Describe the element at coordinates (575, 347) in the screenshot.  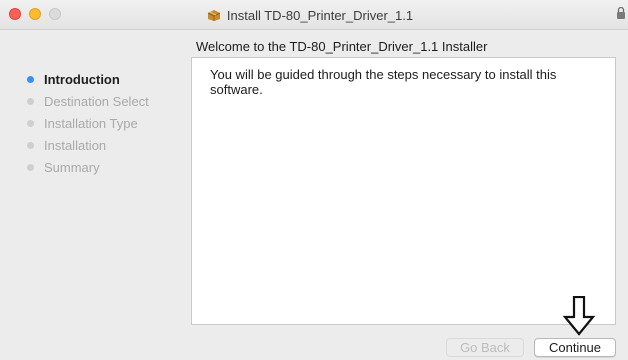
I see `continue-button: Continue` at that location.